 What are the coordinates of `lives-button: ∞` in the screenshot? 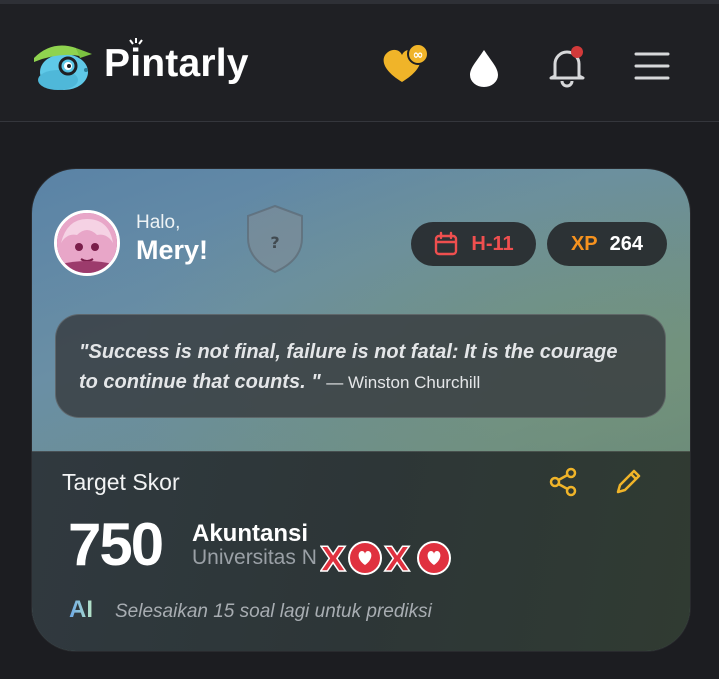 It's located at (406, 65).